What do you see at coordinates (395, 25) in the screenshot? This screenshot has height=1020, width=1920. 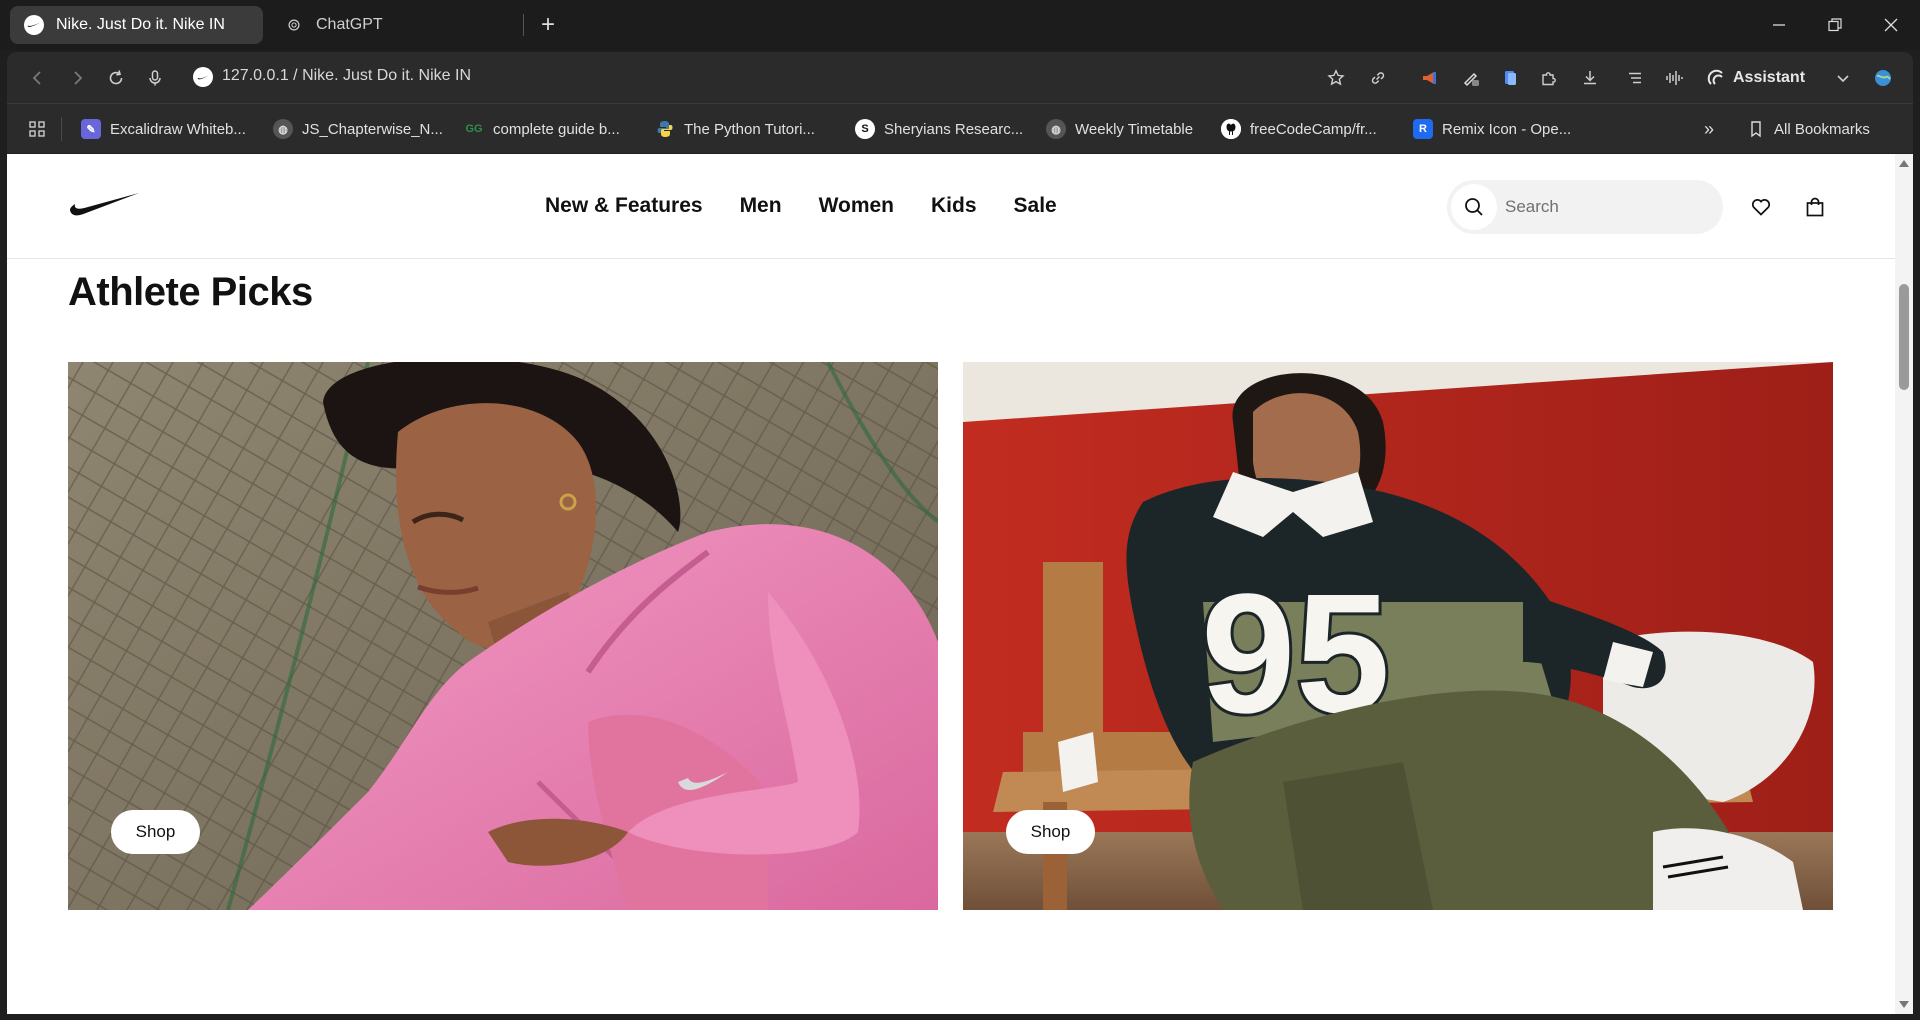 I see `tab-chatgpt: ChatGPT` at bounding box center [395, 25].